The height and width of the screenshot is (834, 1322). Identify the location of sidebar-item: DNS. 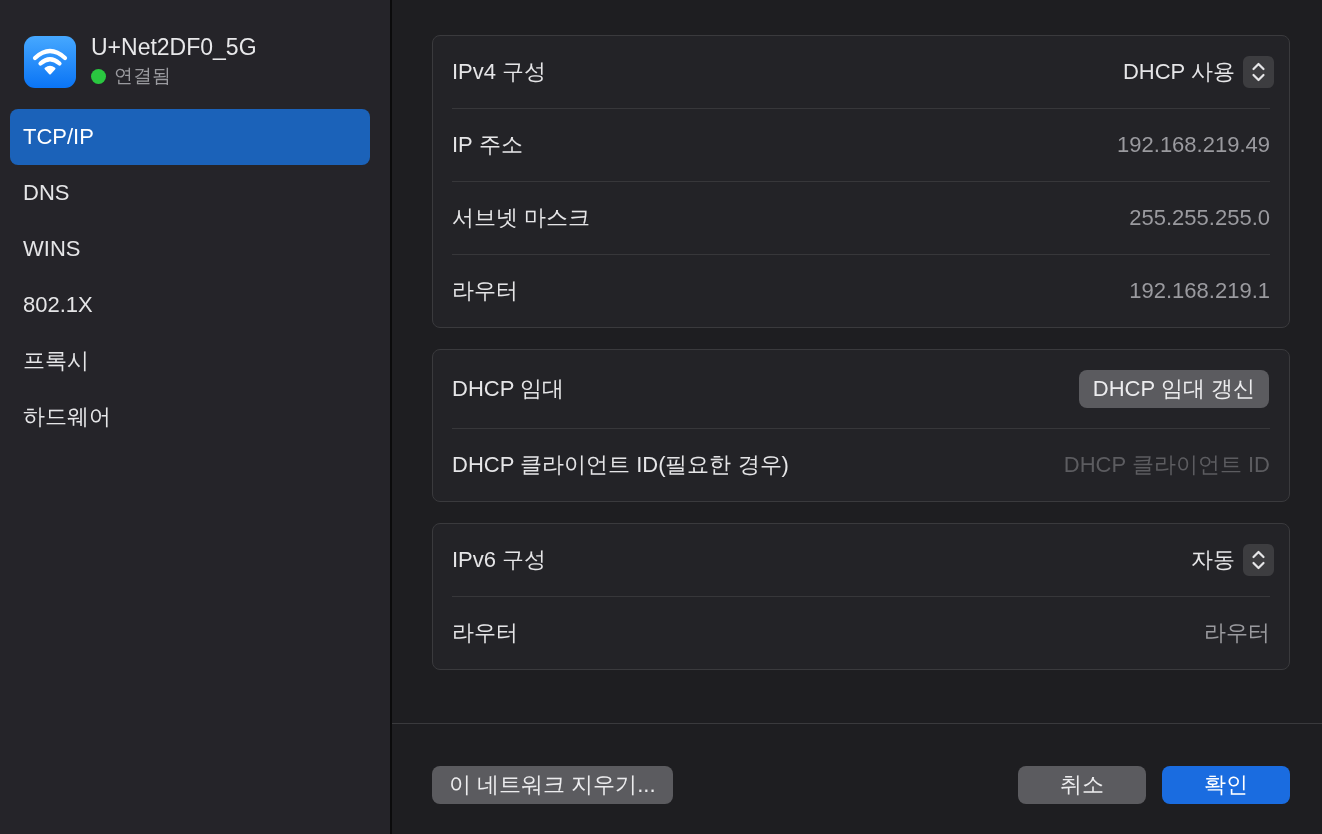
(190, 193).